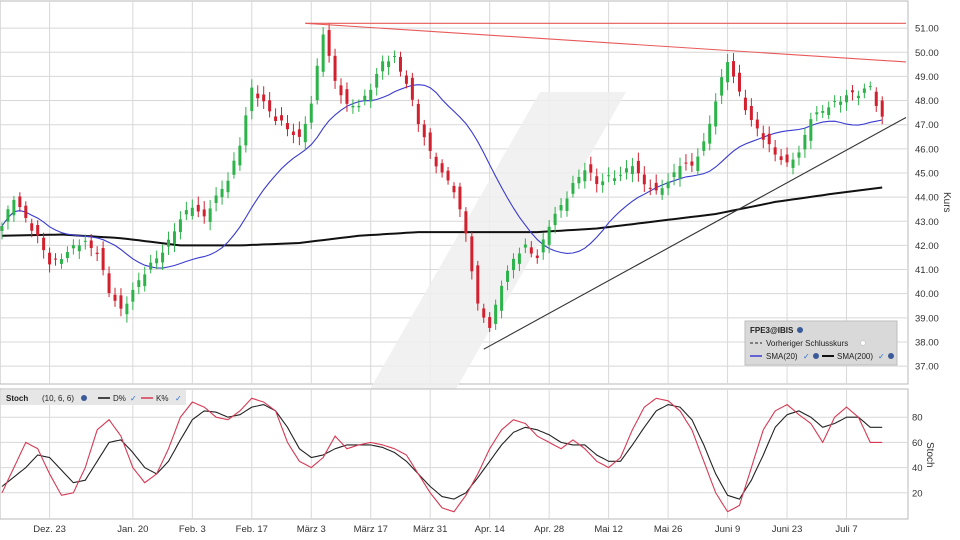 Image resolution: width=960 pixels, height=540 pixels. What do you see at coordinates (927, 246) in the screenshot?
I see `price-tick-label: 42.00` at bounding box center [927, 246].